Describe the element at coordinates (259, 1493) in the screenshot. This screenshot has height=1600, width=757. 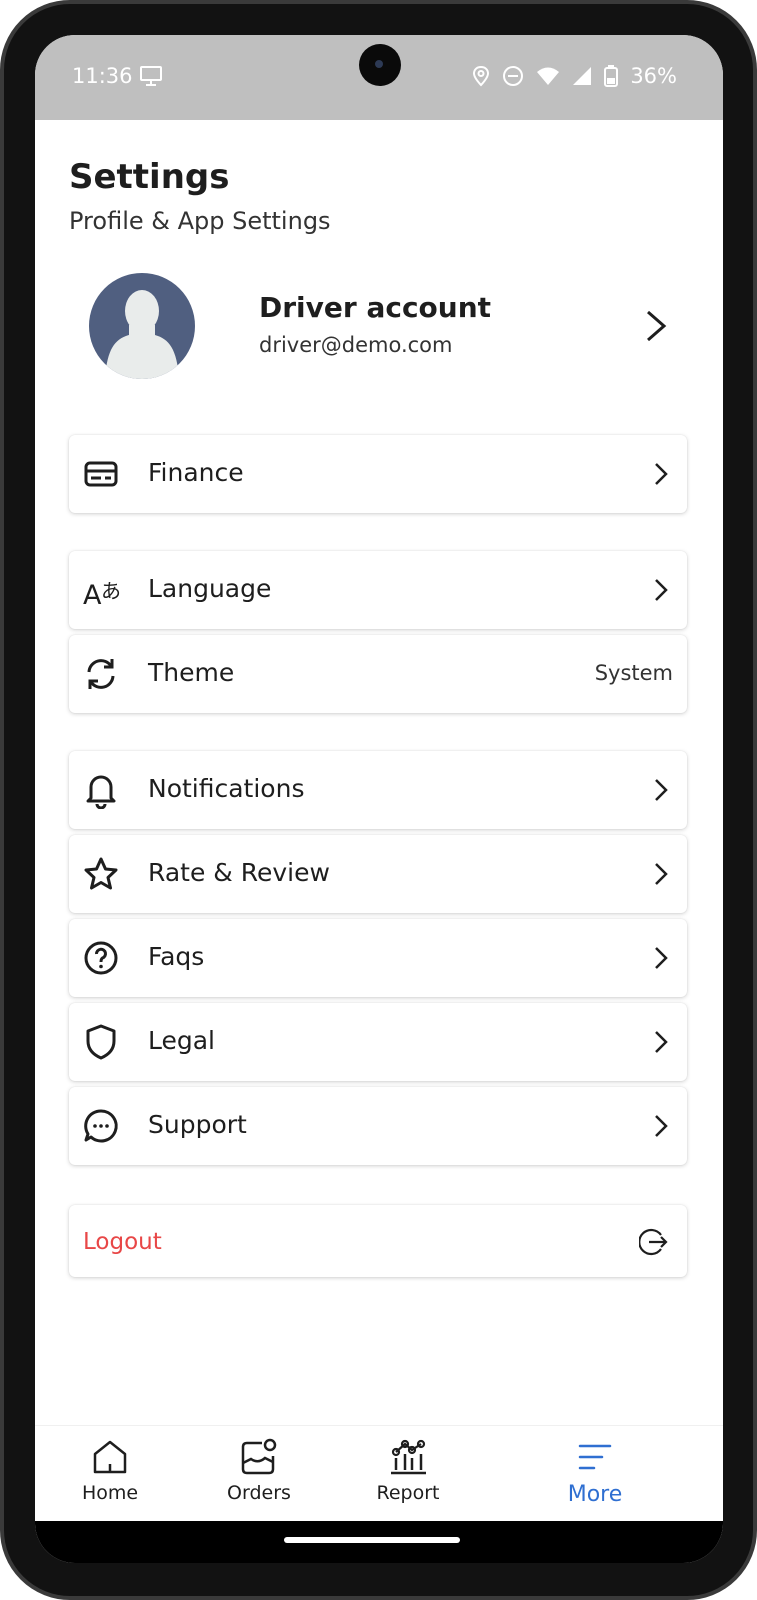
I see `nav-label: Orders` at that location.